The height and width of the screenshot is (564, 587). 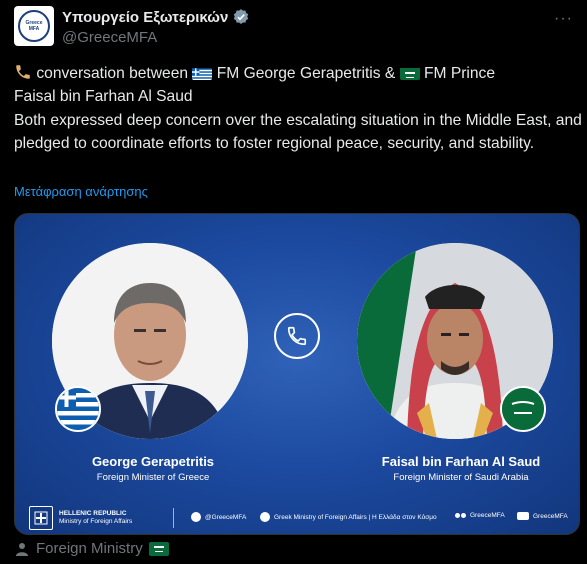 What do you see at coordinates (241, 16) in the screenshot?
I see `verified-badge-icon` at bounding box center [241, 16].